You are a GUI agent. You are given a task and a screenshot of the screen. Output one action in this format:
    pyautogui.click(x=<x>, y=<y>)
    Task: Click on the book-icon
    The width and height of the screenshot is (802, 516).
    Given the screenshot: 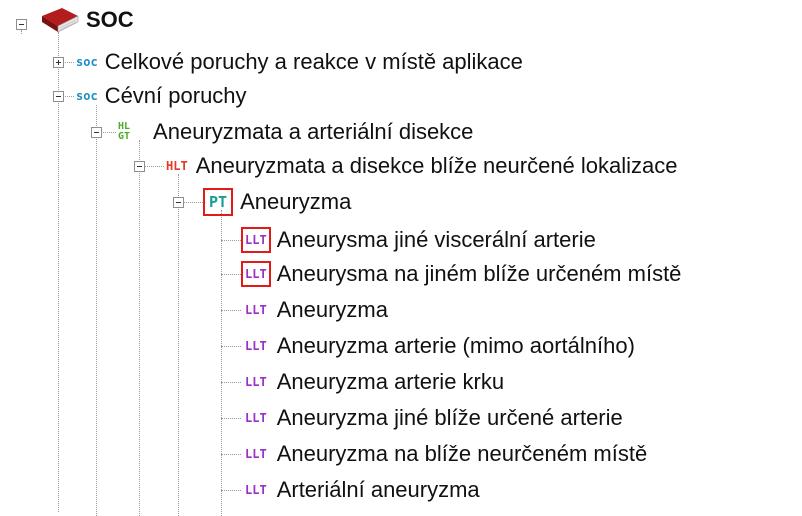 What is the action you would take?
    pyautogui.click(x=60, y=20)
    